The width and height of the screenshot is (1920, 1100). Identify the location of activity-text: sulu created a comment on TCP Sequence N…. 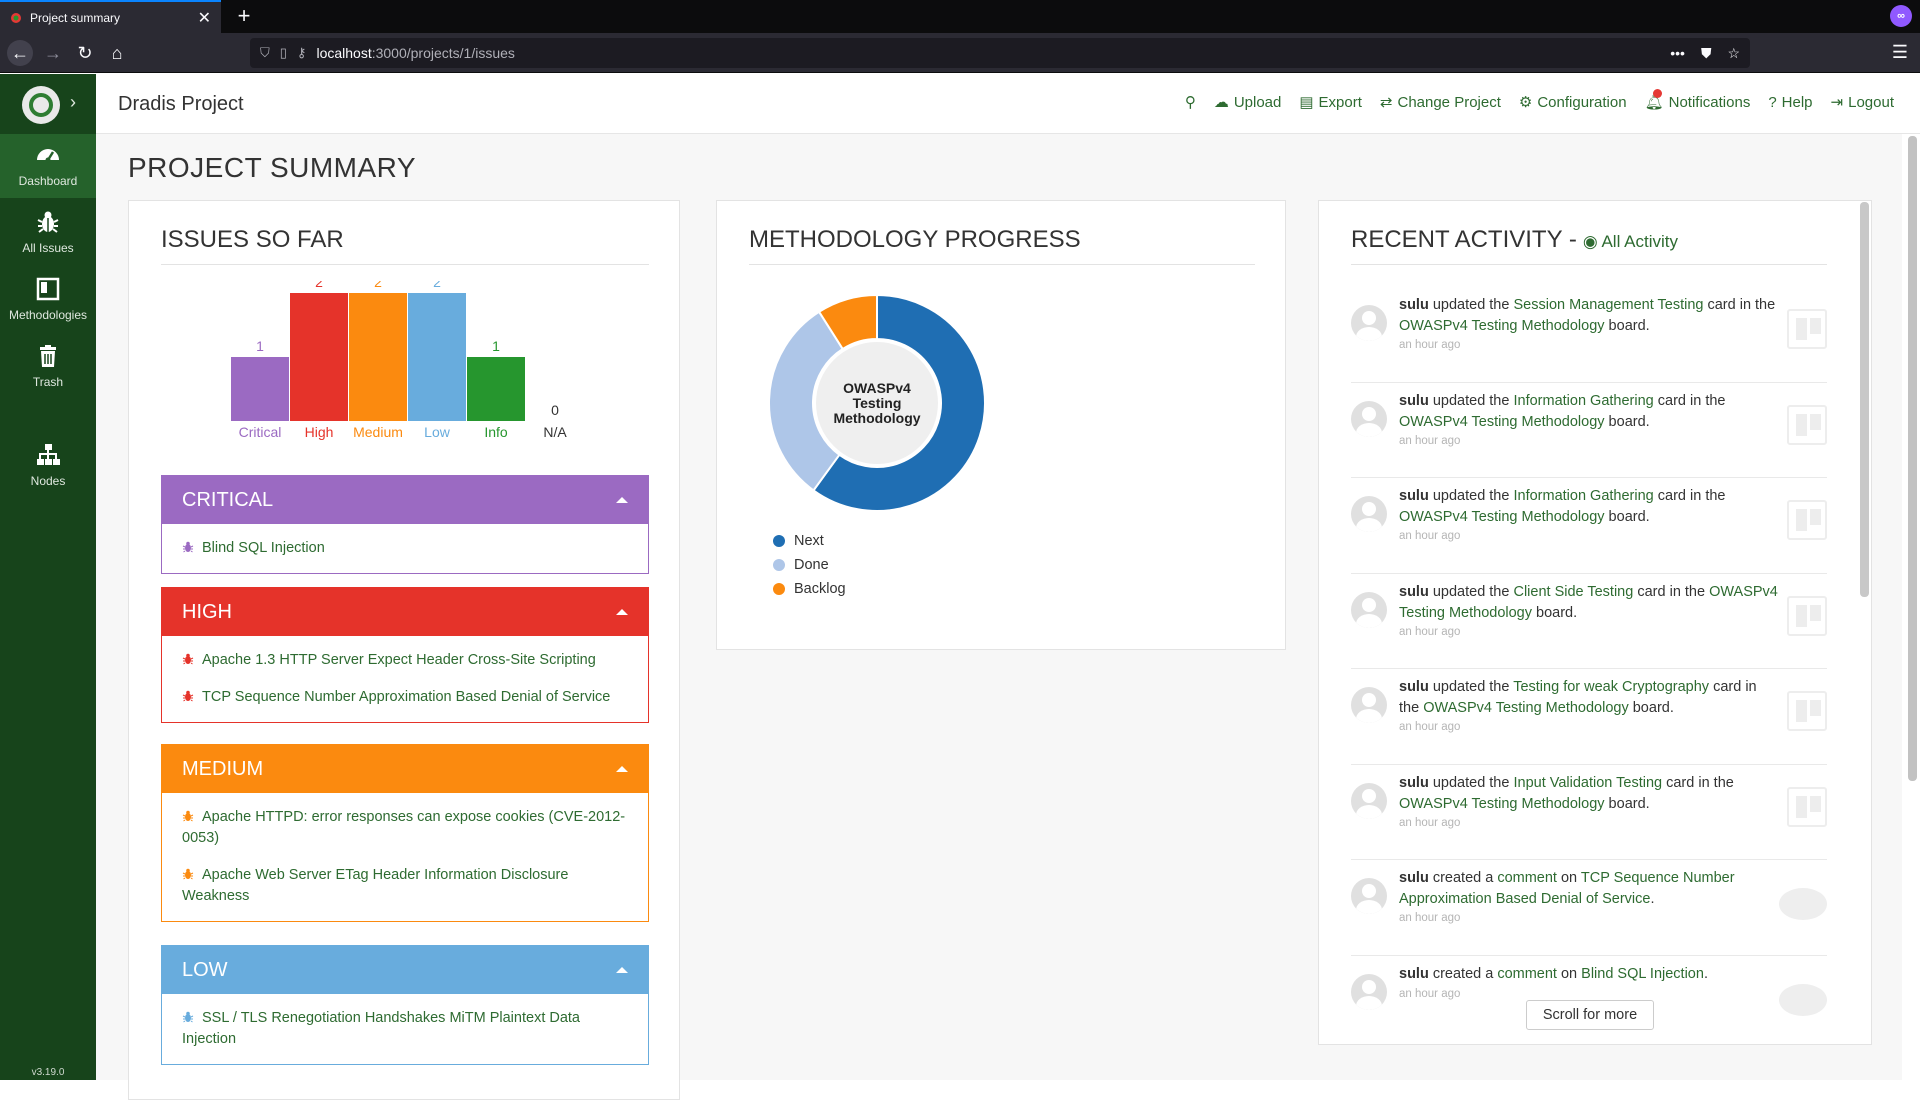
(1589, 889).